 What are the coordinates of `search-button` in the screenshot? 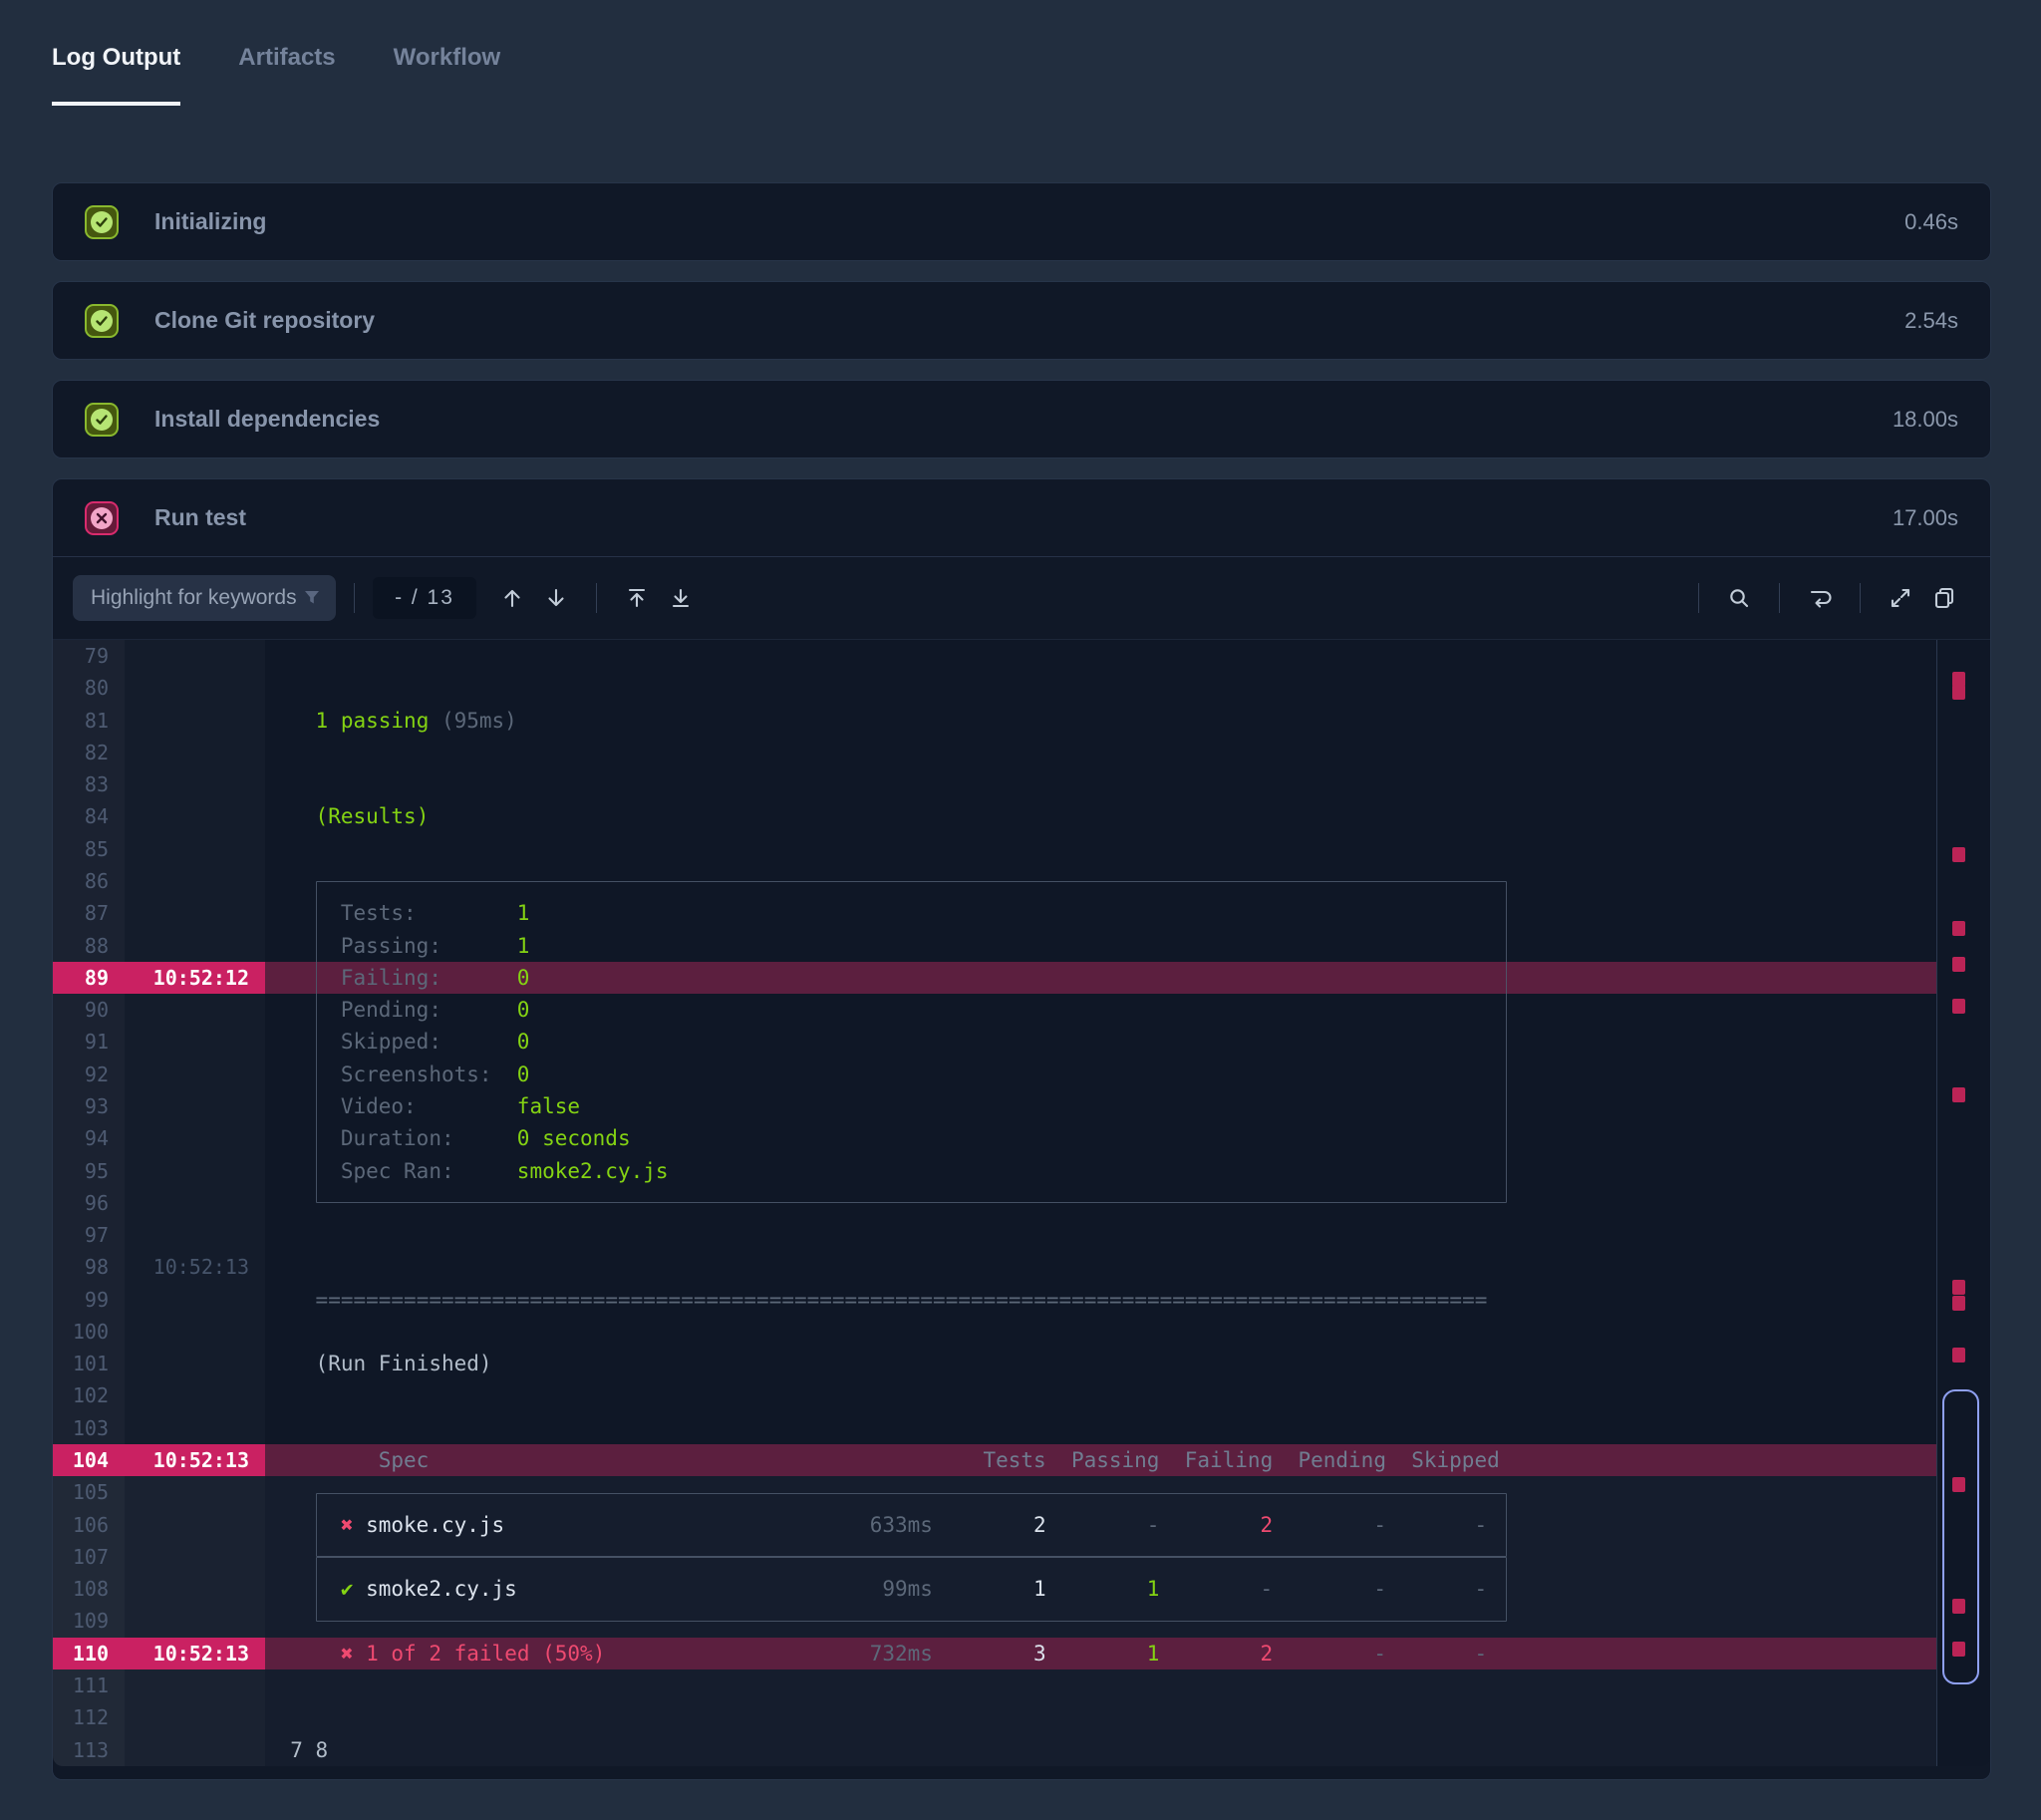 It's located at (1739, 598).